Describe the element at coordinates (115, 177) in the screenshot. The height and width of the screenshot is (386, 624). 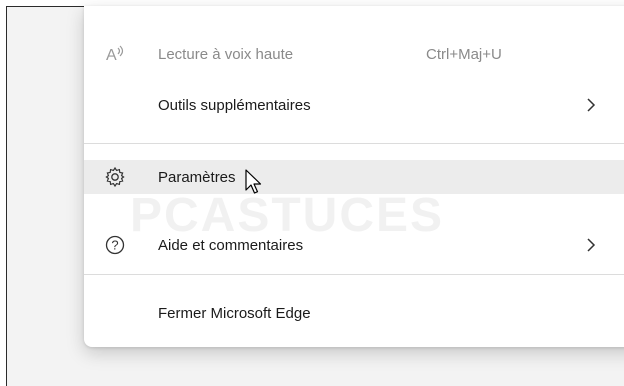
I see `gear-icon` at that location.